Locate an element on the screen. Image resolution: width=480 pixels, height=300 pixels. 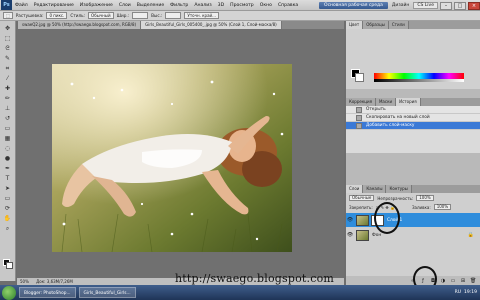
minimize-icon: – is located at coordinates (446, 5).